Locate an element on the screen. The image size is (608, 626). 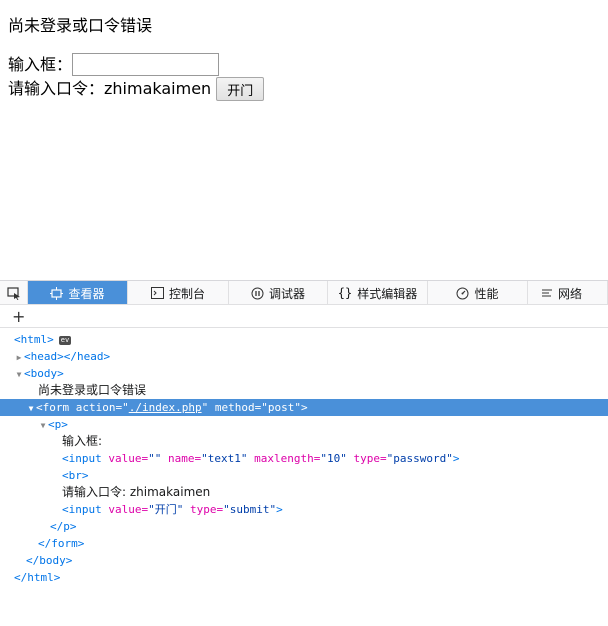
prompt-row: 请输入口令：zhimakaimen 开门 is located at coordinates (136, 89).